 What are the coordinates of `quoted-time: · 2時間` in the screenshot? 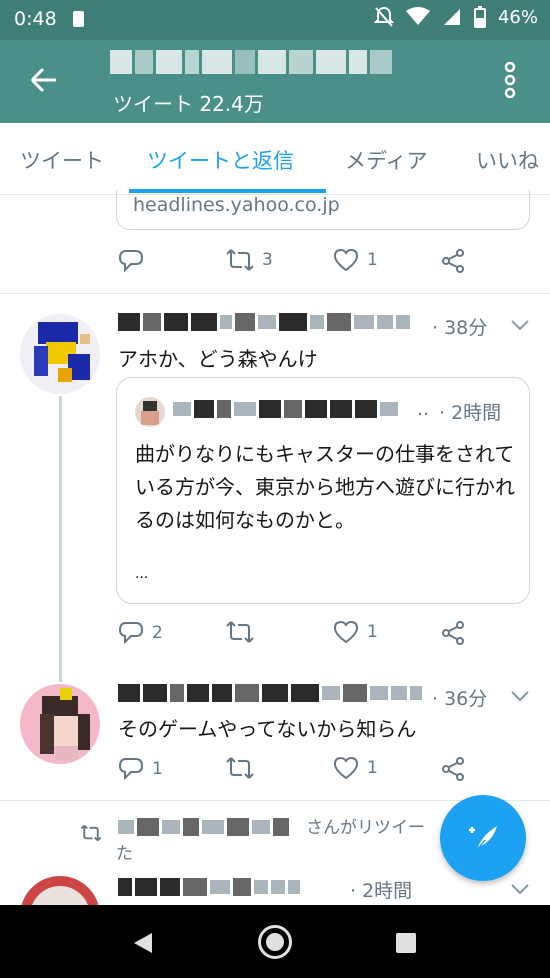 It's located at (470, 413).